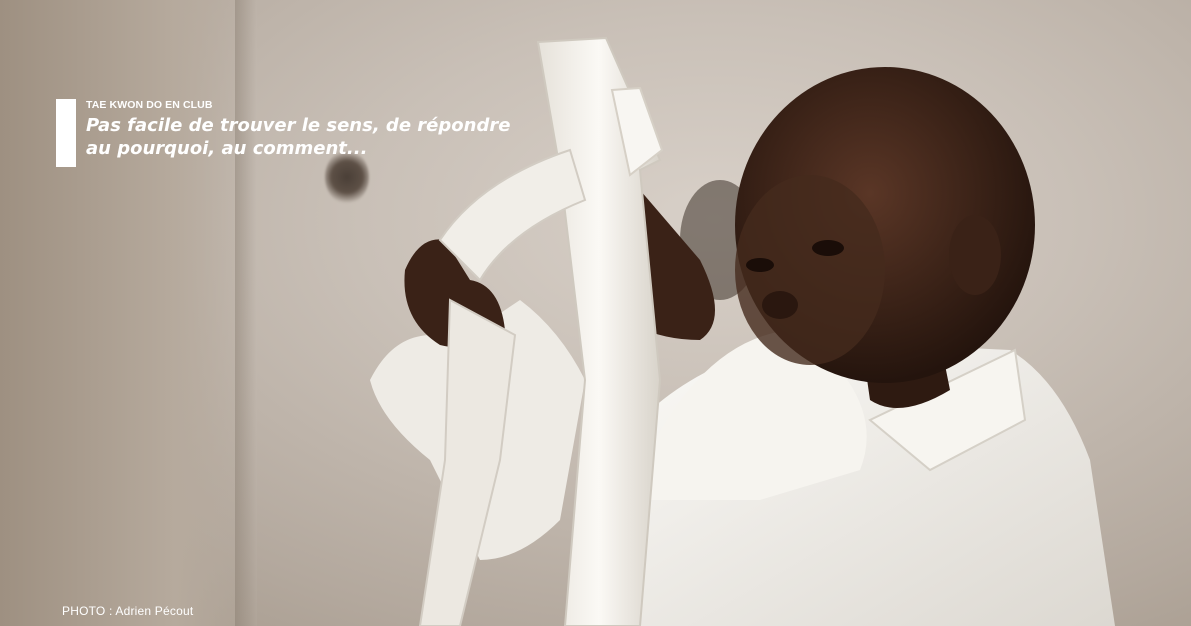 The width and height of the screenshot is (1191, 626). What do you see at coordinates (149, 105) in the screenshot?
I see `caption-kicker: TAE KWON DO EN CLUB` at bounding box center [149, 105].